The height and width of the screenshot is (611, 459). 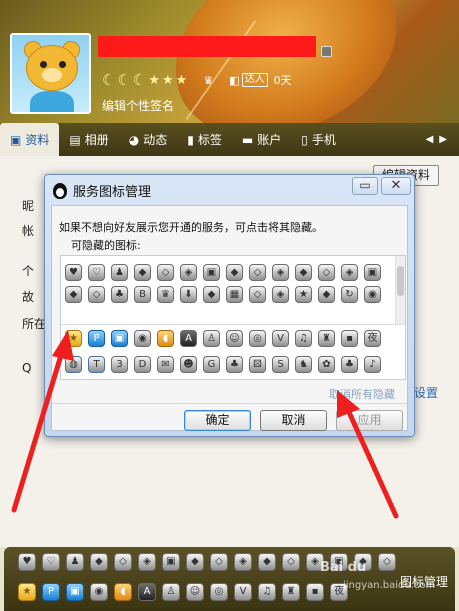 I want to click on icon-panel-scrollbar, so click(x=400, y=290).